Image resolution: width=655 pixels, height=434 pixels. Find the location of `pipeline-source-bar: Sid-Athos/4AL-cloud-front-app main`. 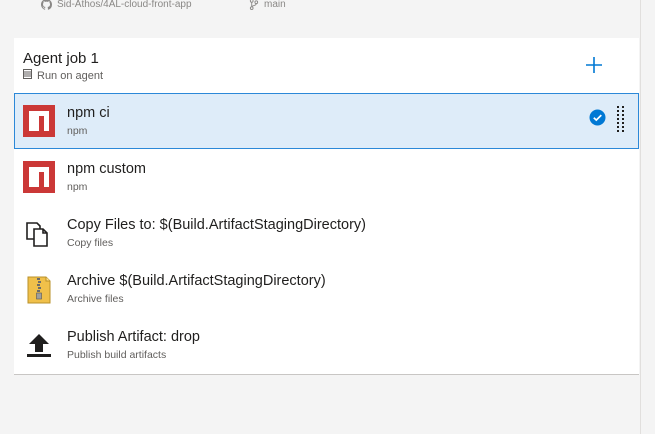

pipeline-source-bar: Sid-Athos/4AL-cloud-front-app main is located at coordinates (320, 7).